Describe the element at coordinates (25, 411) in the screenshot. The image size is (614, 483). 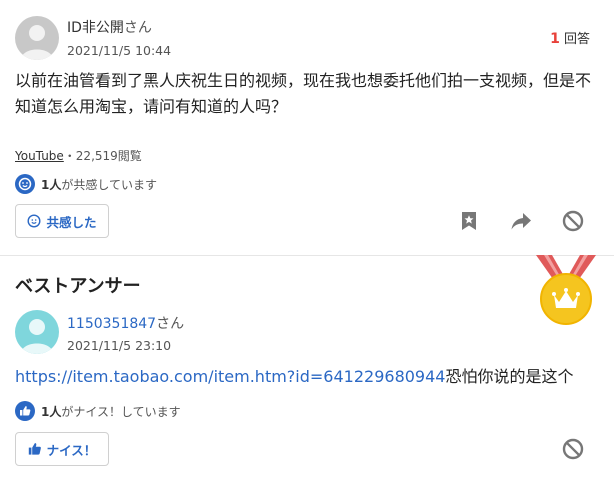
I see `thumbs-up-circle-icon` at that location.